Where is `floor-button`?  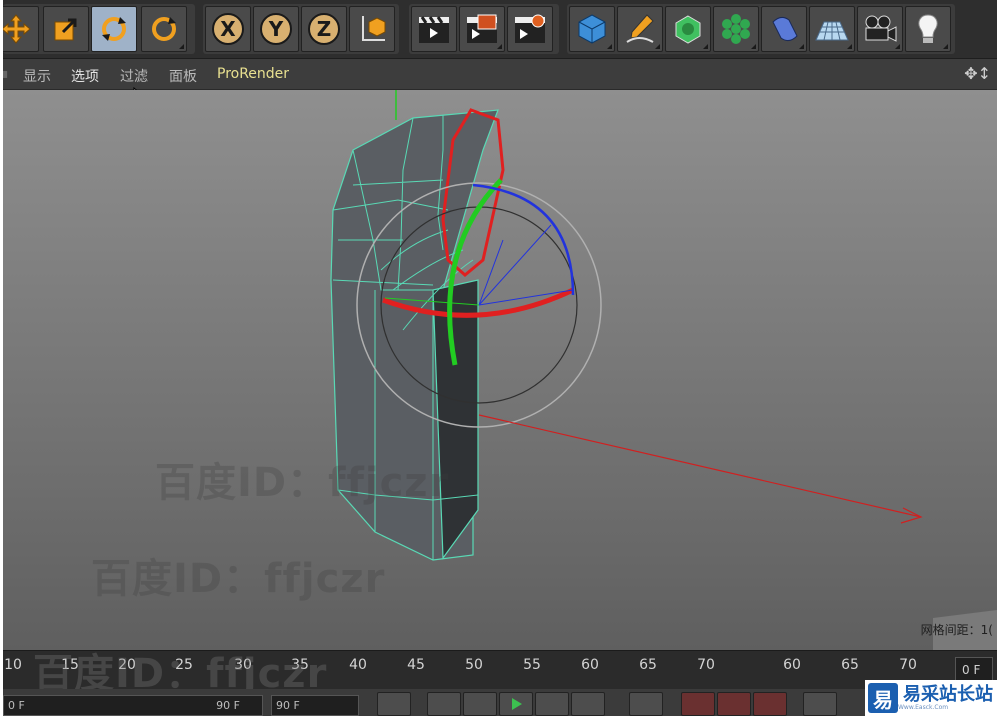
floor-button is located at coordinates (832, 29).